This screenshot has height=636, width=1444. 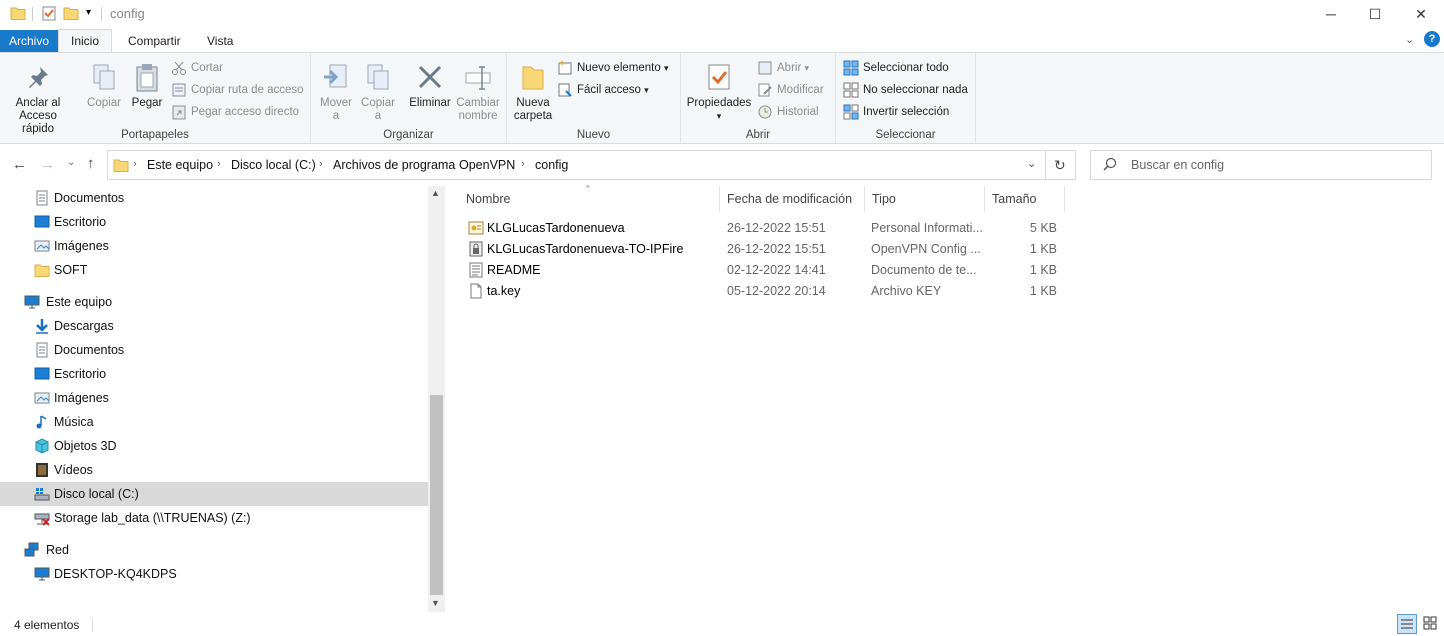 What do you see at coordinates (603, 90) in the screenshot?
I see `easy-access-button: Fácil acceso ▾` at bounding box center [603, 90].